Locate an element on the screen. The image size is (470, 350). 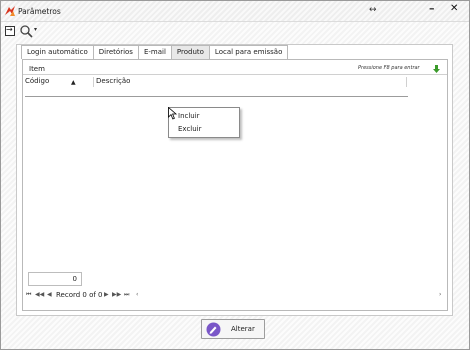
column-headers: Código ▲ Descrição is located at coordinates (235, 82).